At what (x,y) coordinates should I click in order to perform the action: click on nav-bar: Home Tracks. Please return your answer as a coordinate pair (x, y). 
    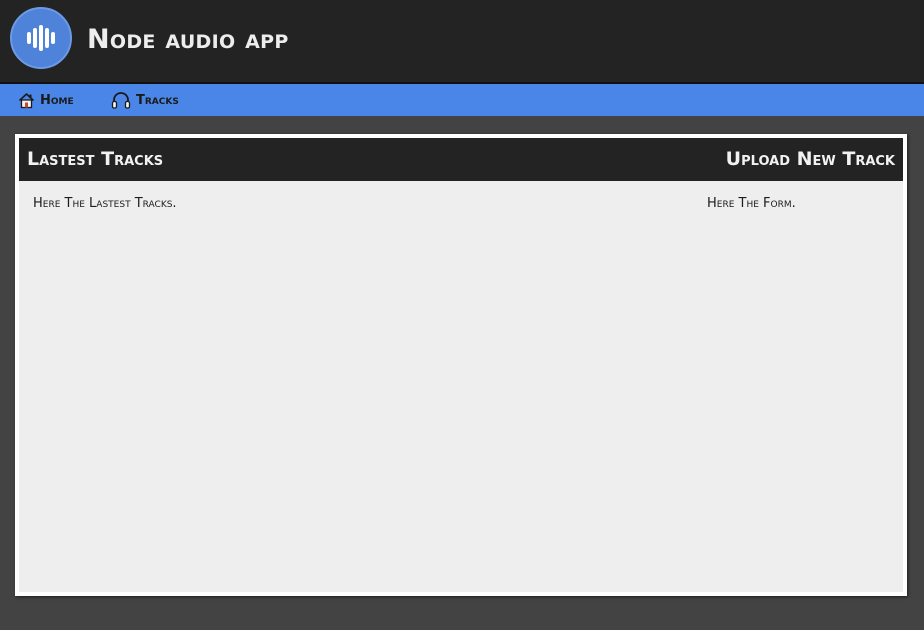
    Looking at the image, I should click on (462, 100).